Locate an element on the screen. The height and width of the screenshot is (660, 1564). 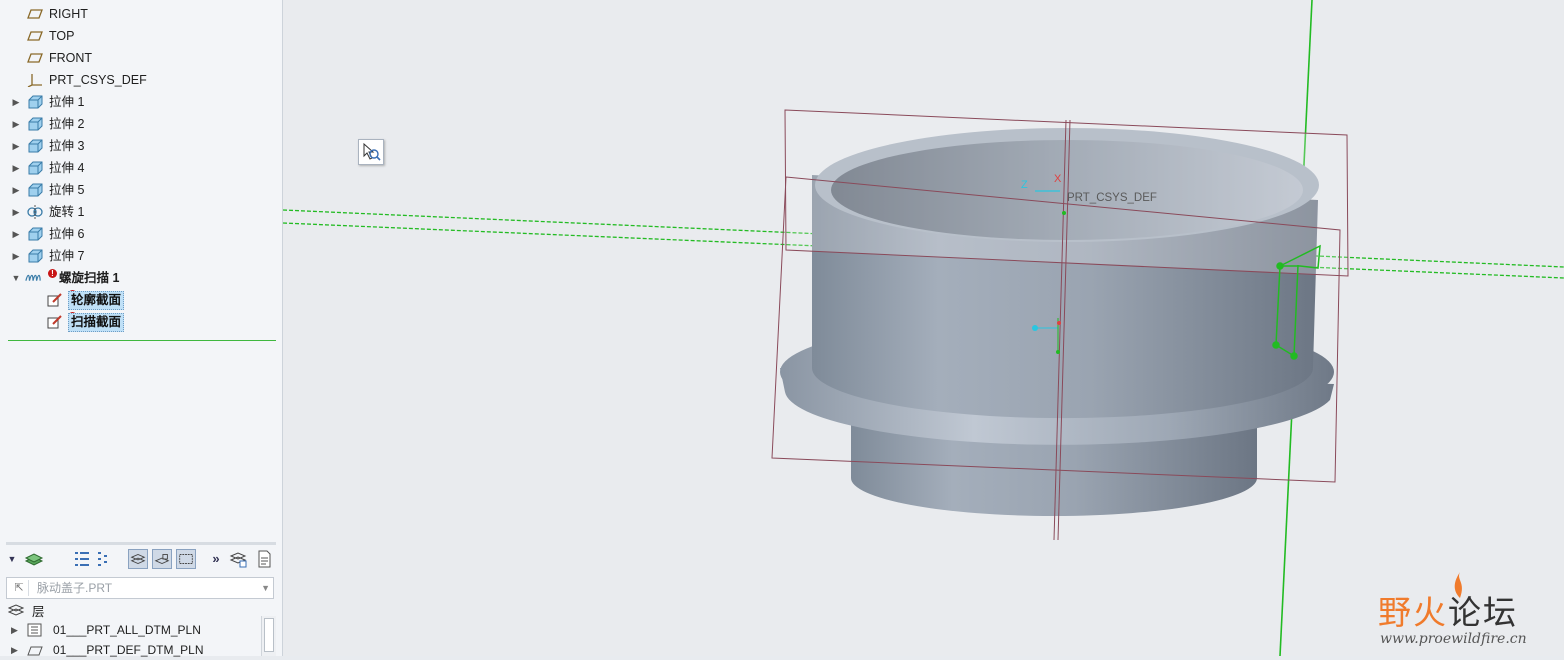
tree-item-profile-section: ! 轮廓截面 is located at coordinates (140, 300).